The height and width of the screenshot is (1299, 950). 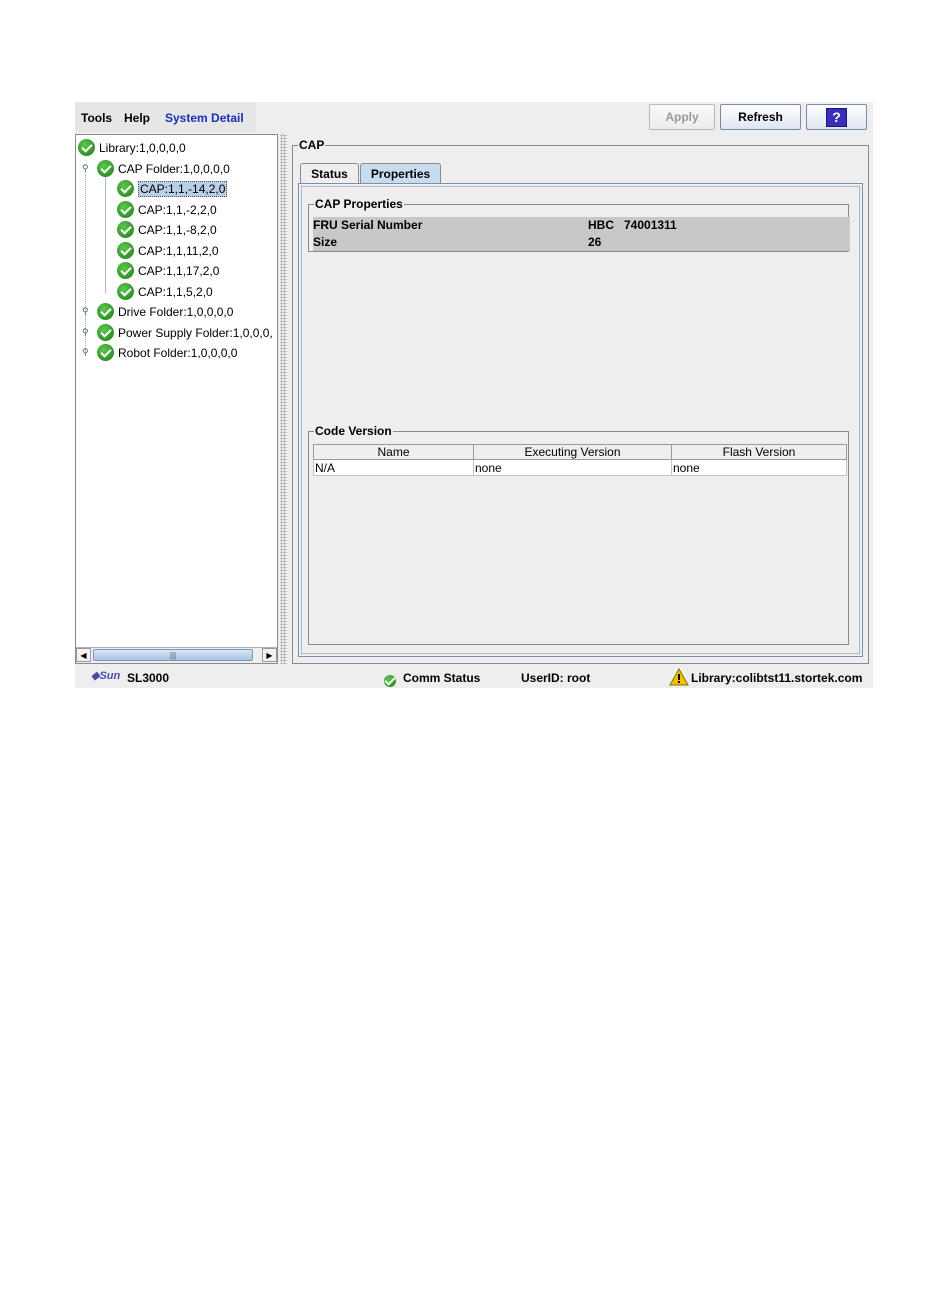 I want to click on tree-node-label: CAP:1,1,5,2,0, so click(x=175, y=291).